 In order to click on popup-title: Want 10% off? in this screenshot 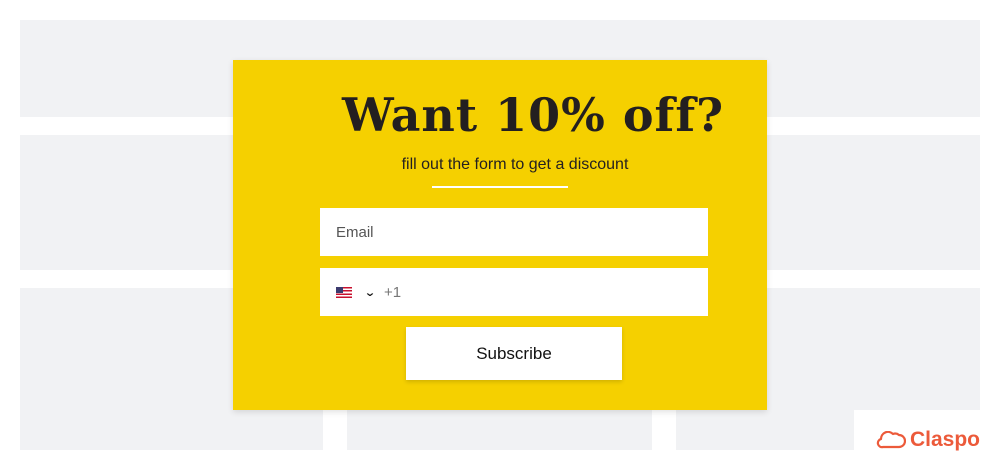, I will do `click(533, 115)`.